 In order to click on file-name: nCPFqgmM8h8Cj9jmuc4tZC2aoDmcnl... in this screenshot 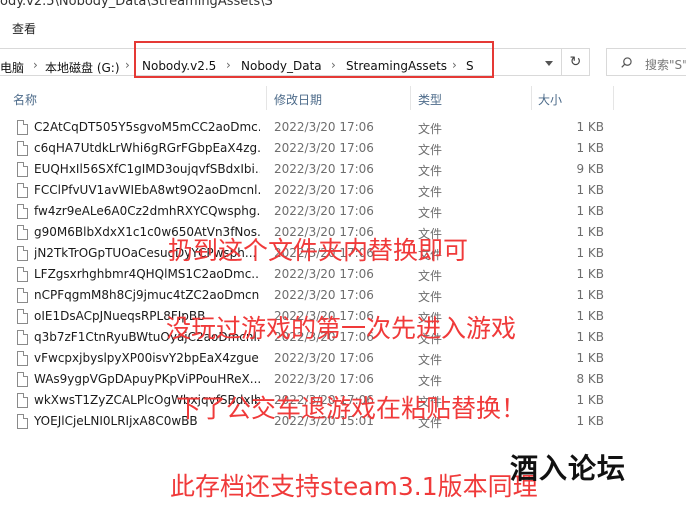, I will do `click(147, 295)`.